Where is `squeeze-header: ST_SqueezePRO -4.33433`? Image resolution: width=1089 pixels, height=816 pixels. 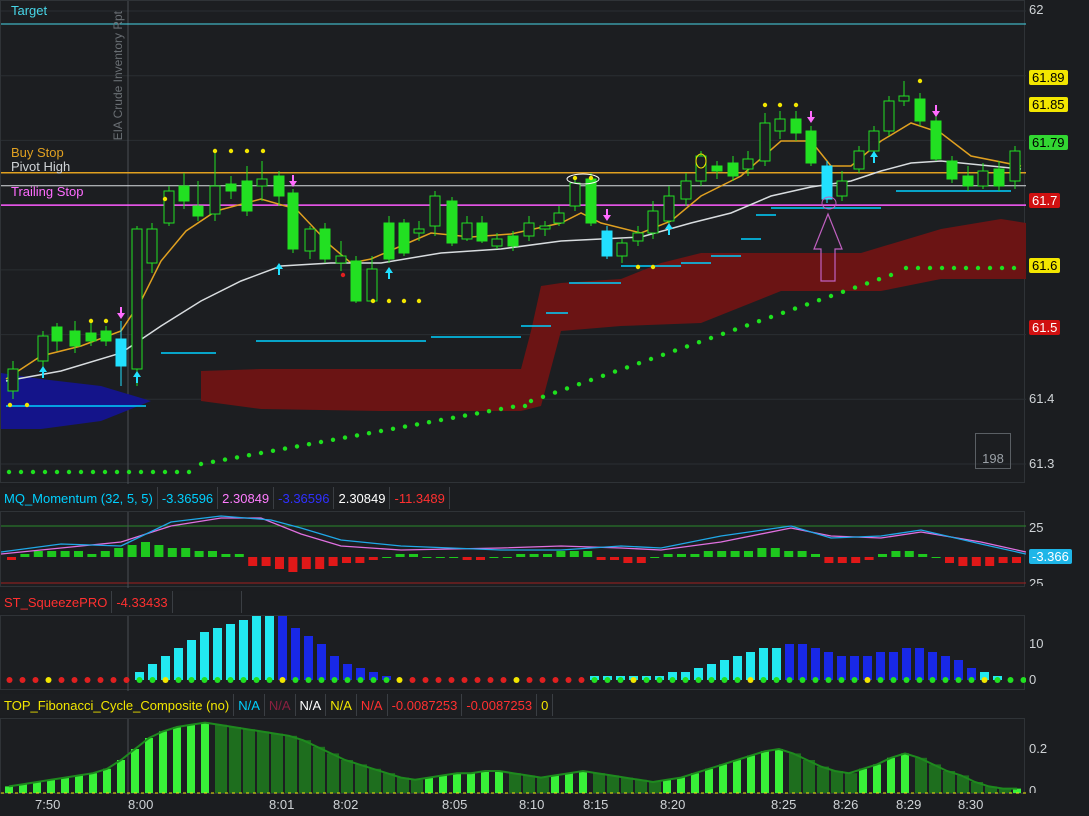
squeeze-header: ST_SqueezePRO -4.33433 is located at coordinates (121, 602).